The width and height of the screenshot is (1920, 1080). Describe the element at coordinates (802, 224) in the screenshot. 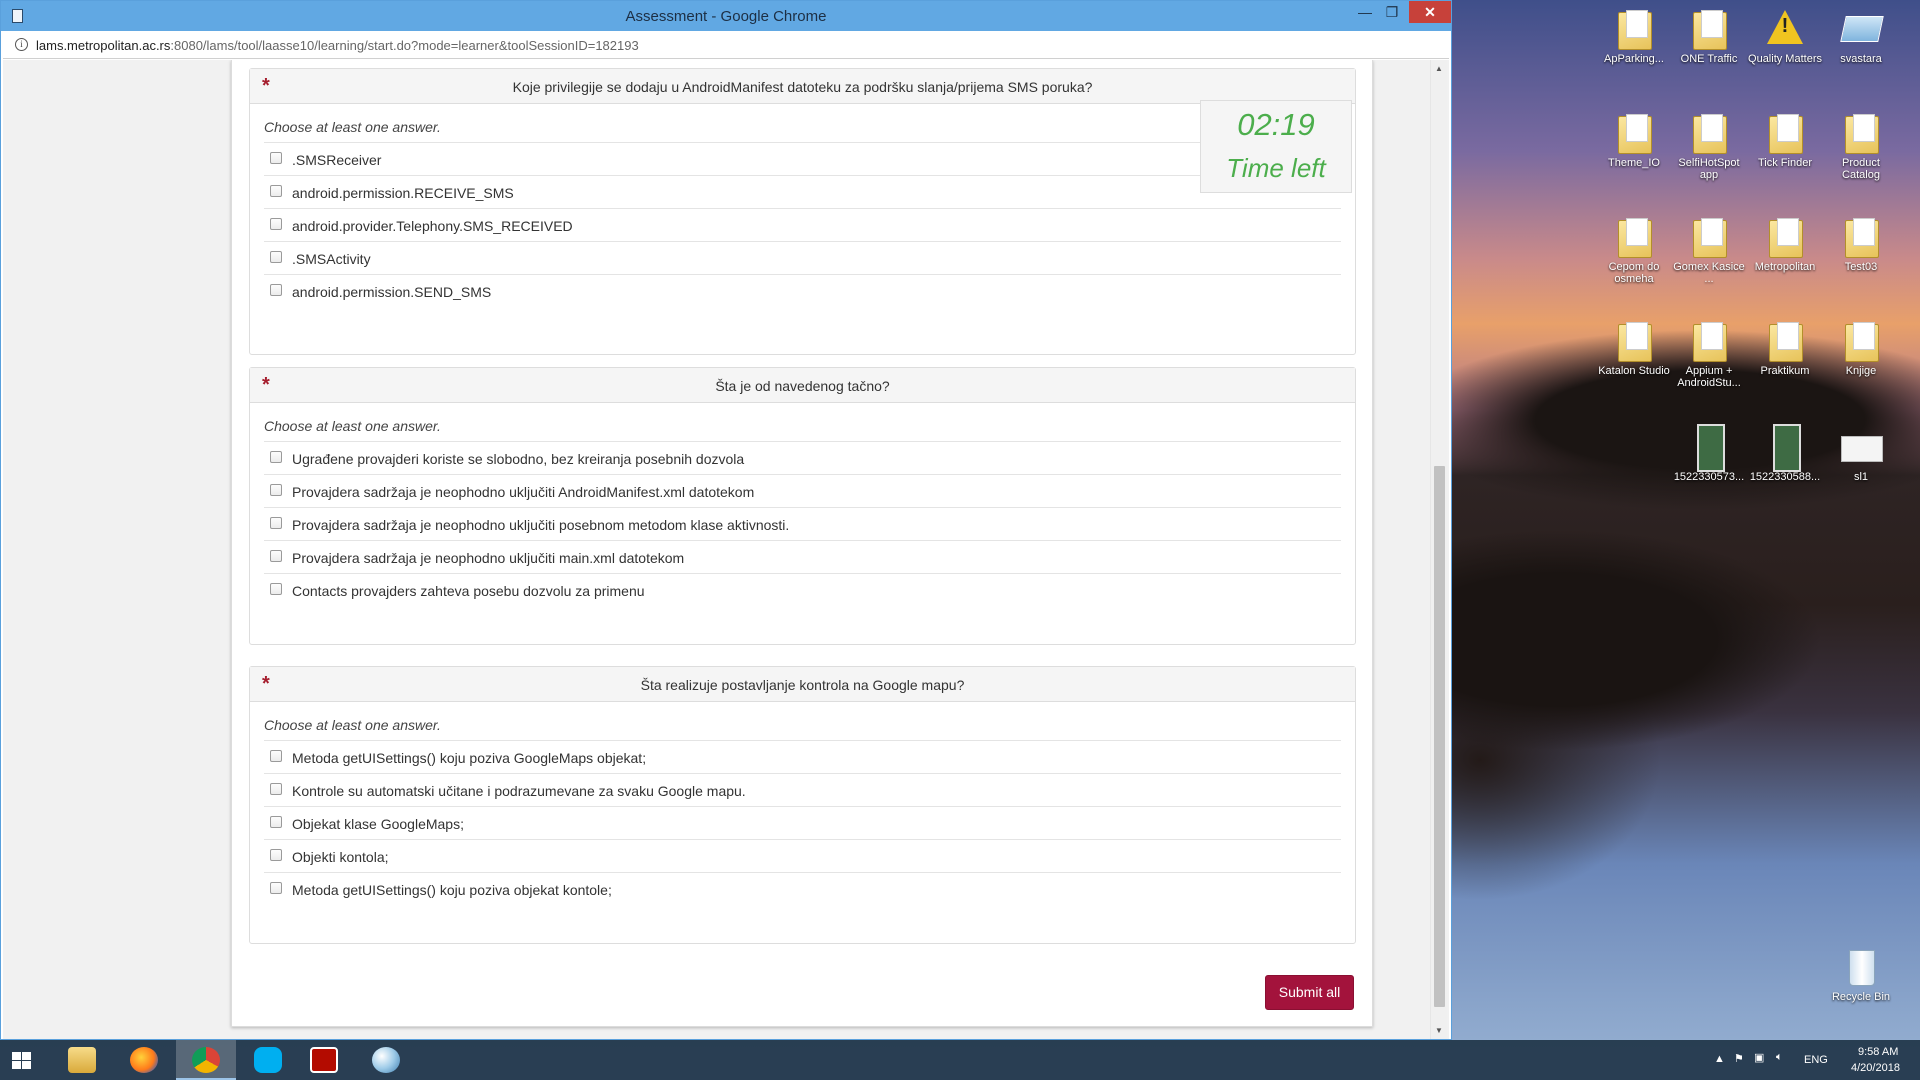

I see `answer-option: android.provider.Telephony.SMS_RECEIVED` at that location.